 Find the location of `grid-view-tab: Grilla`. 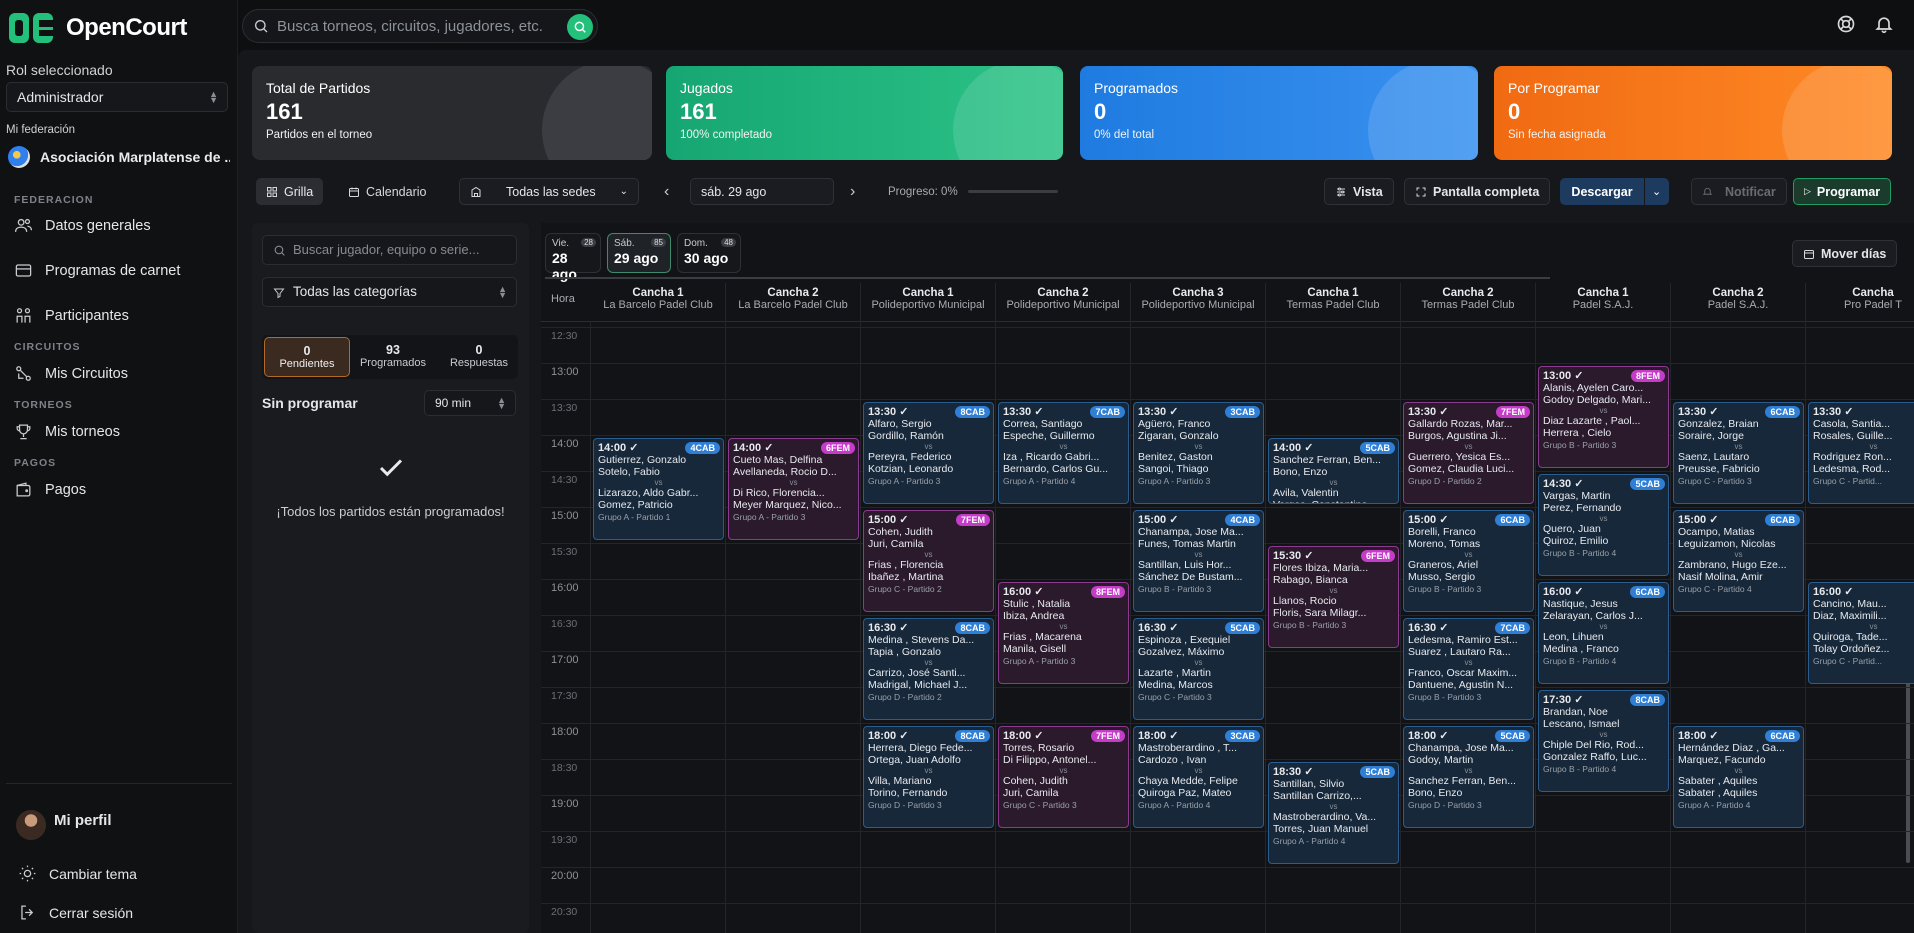

grid-view-tab: Grilla is located at coordinates (290, 191).